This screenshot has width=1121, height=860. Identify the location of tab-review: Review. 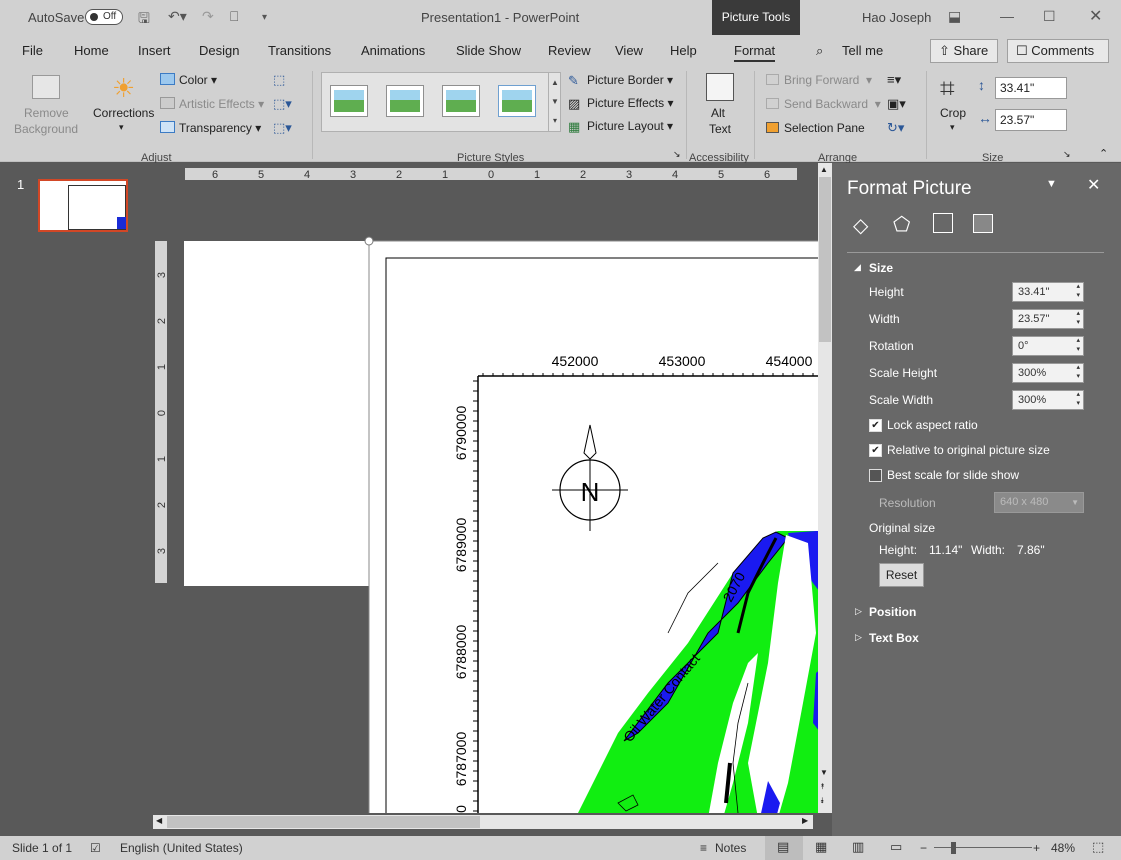
(569, 50).